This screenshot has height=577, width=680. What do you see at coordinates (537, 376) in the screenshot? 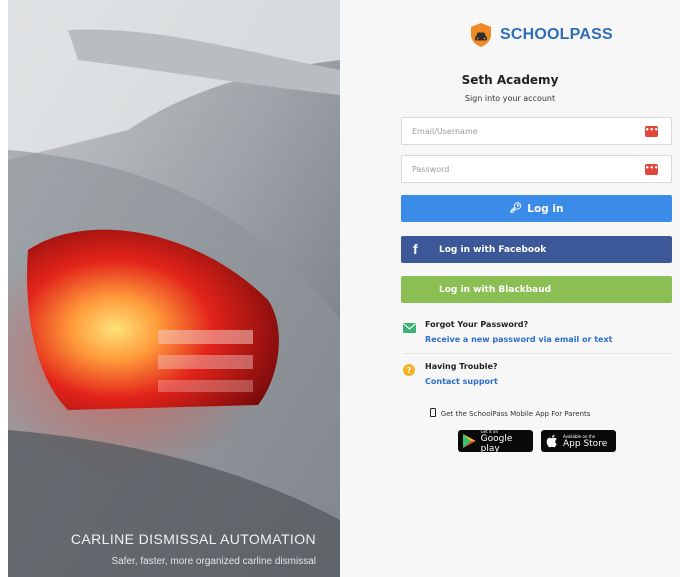
I see `having-trouble-section: ? Having Trouble? Contact support` at bounding box center [537, 376].